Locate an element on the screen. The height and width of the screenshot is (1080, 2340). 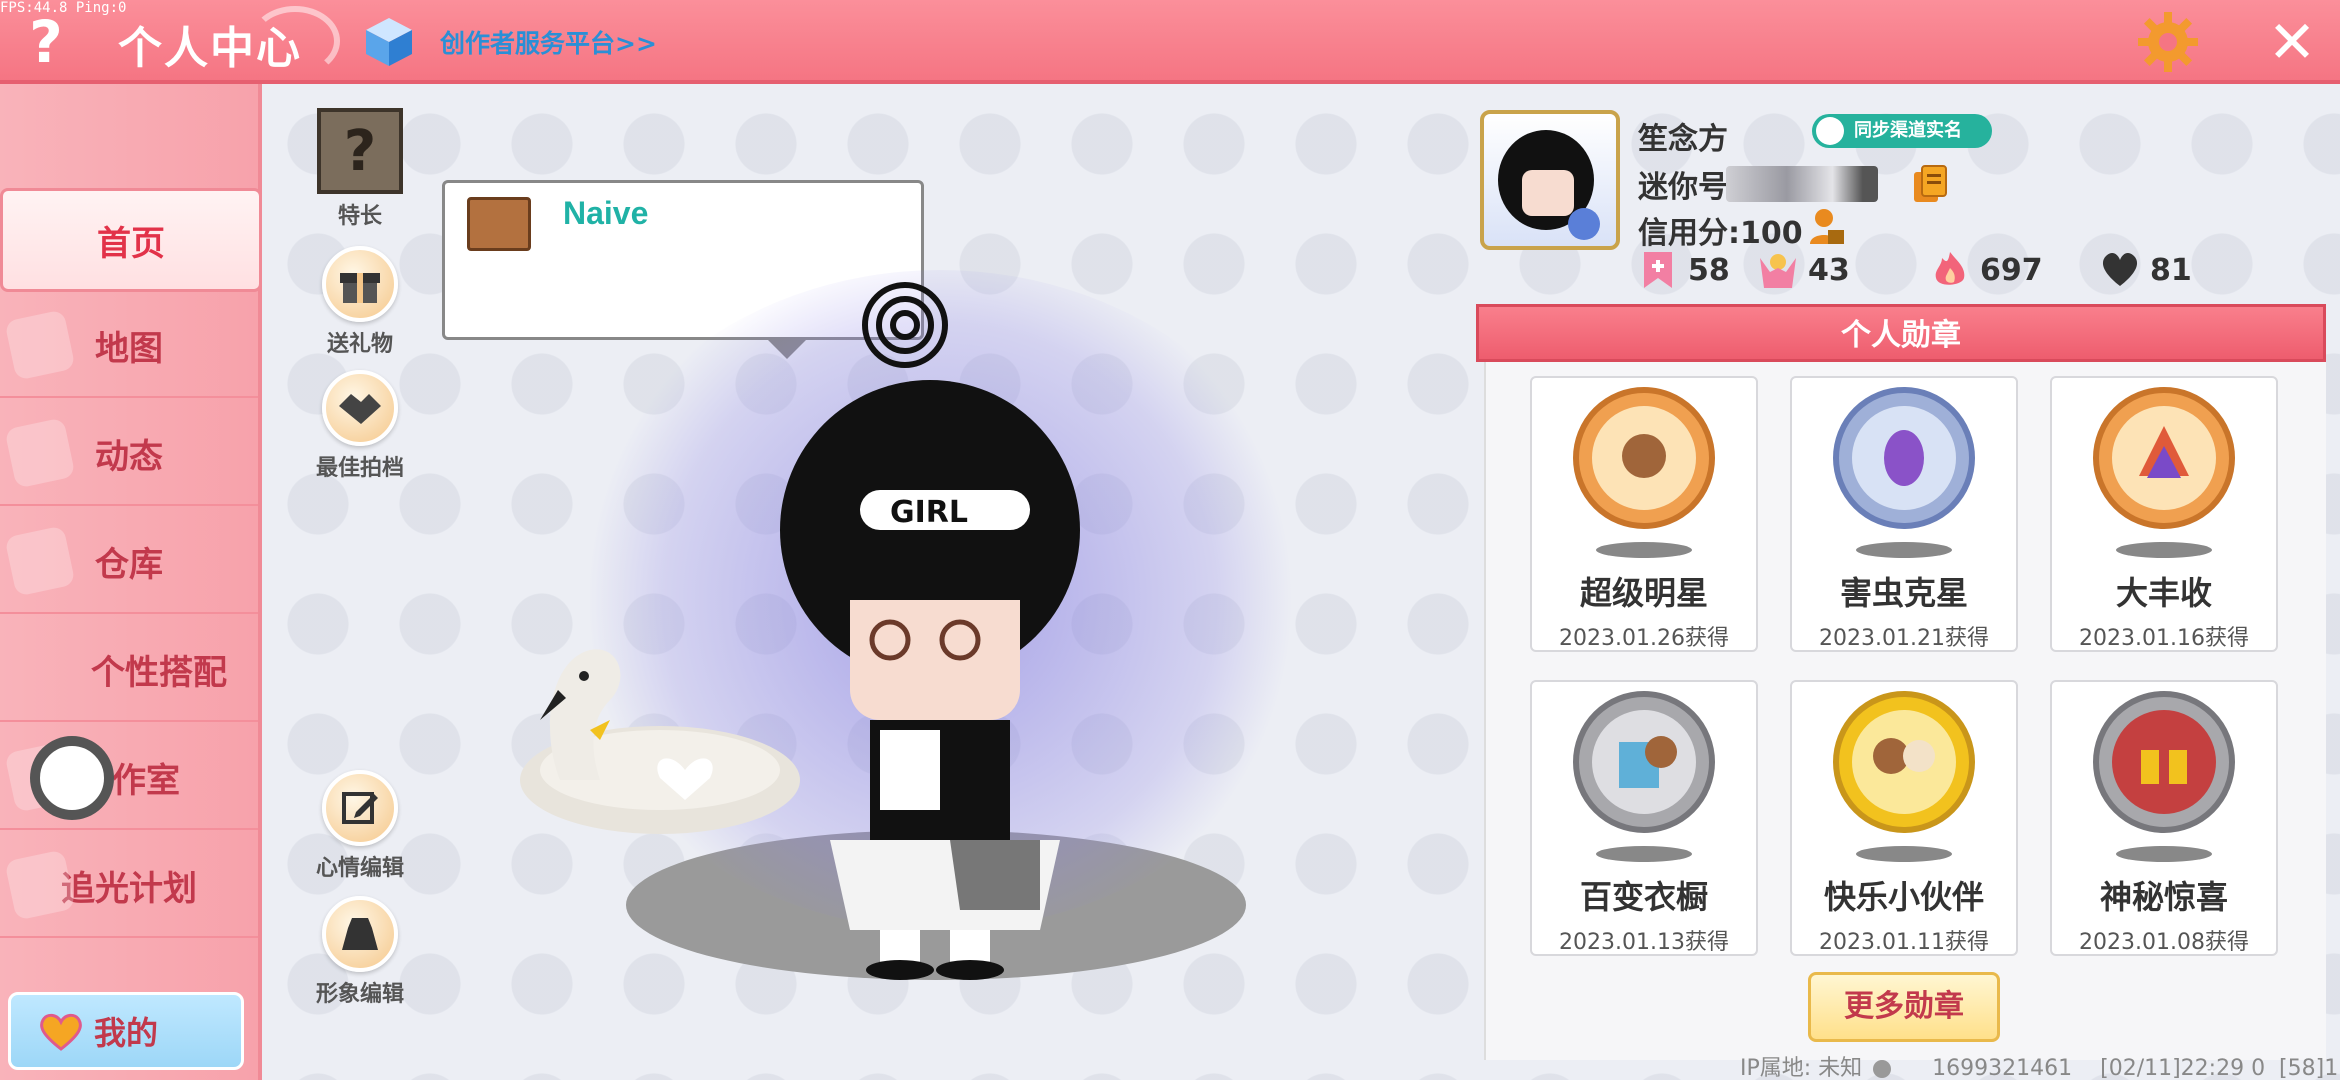
more-medals-button: 更多勋章 is located at coordinates (1904, 1007).